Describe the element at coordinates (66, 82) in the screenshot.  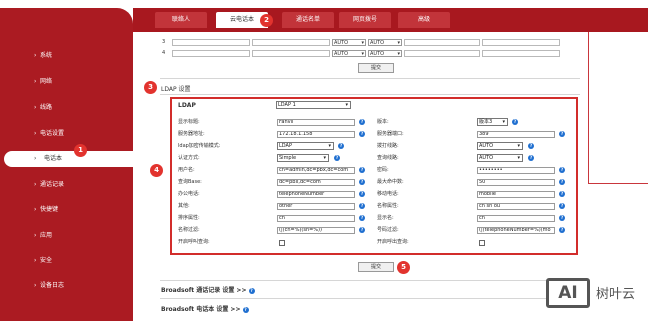
I see `sidebar-item-network: › 网络` at that location.